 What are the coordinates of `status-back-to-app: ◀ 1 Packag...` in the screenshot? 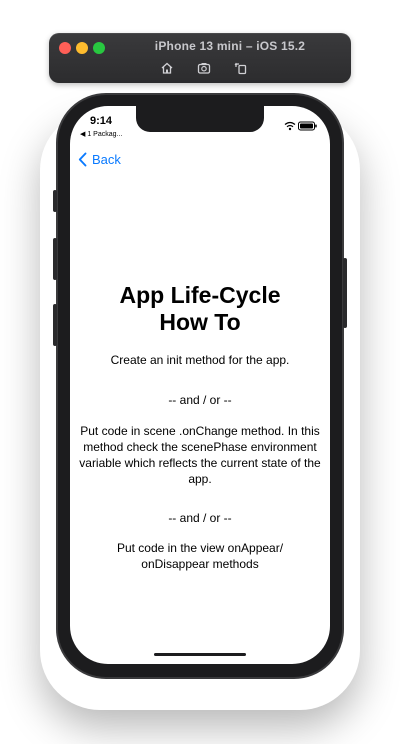 It's located at (101, 134).